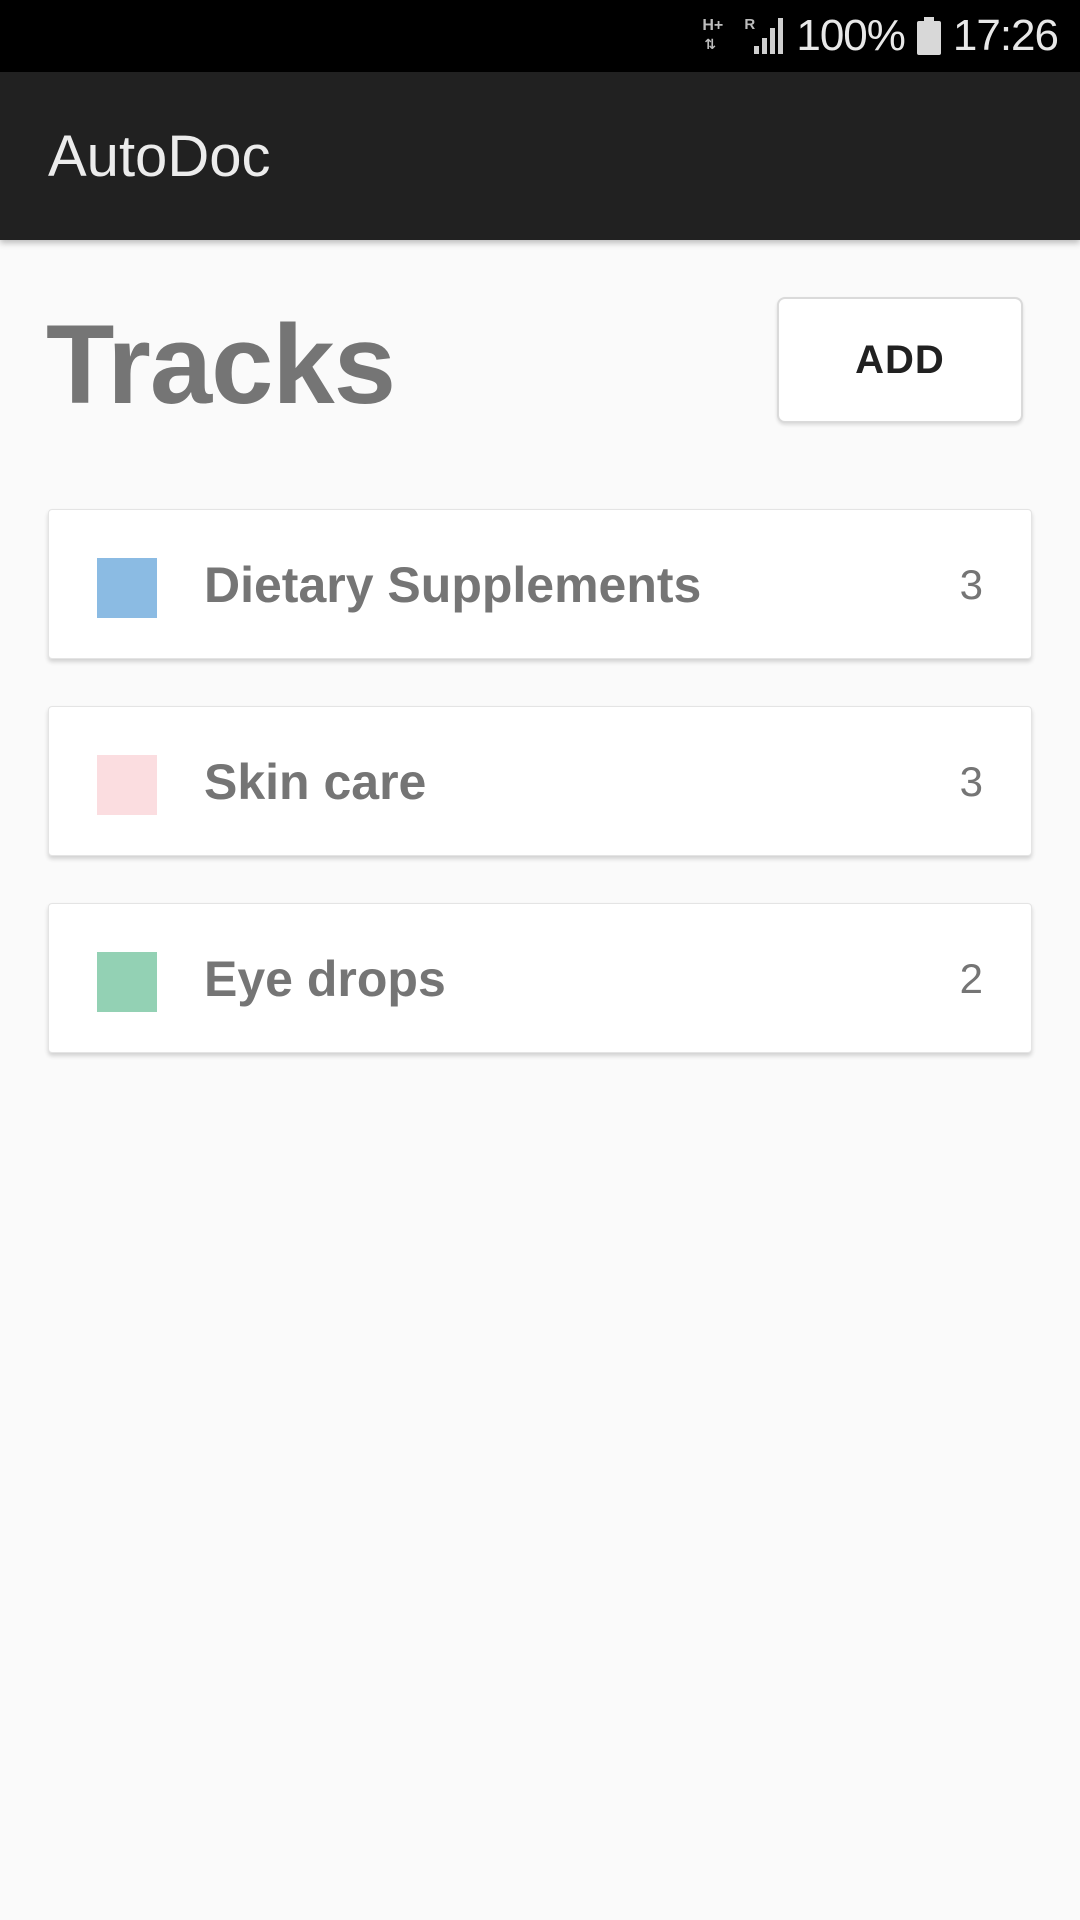 The height and width of the screenshot is (1920, 1080). What do you see at coordinates (221, 364) in the screenshot?
I see `page-title: Tracks` at bounding box center [221, 364].